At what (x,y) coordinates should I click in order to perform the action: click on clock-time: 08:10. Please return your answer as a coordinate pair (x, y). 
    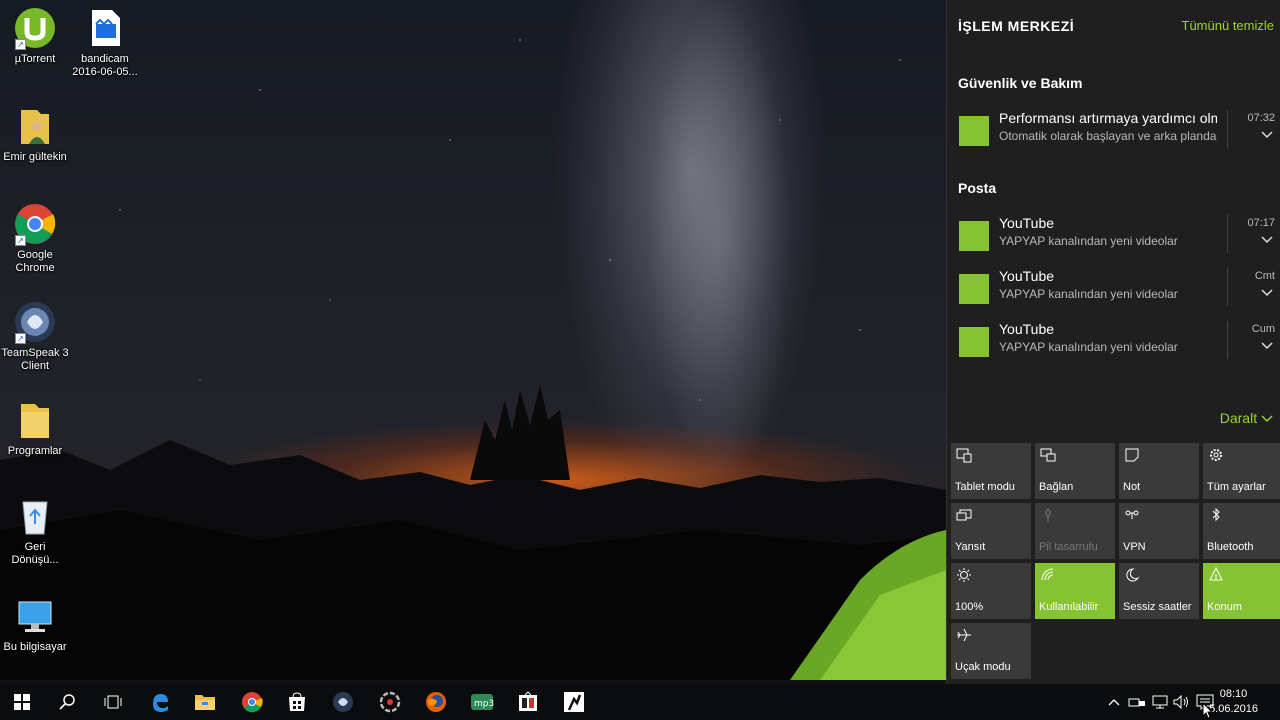
    Looking at the image, I should click on (1233, 694).